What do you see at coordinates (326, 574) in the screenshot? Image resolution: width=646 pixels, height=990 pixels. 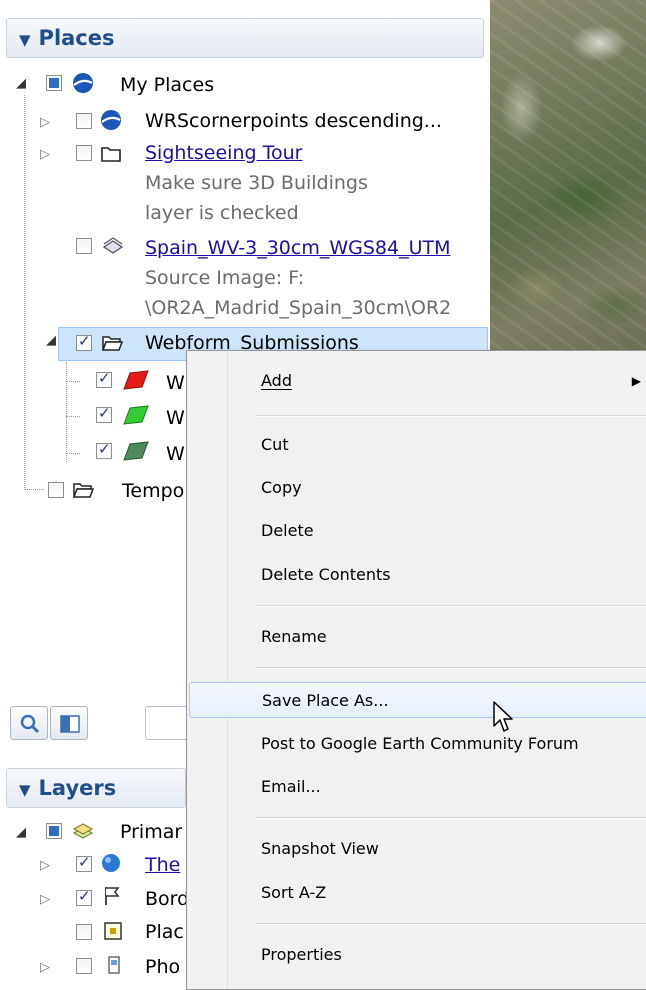 I see `menu-item-label: Delete Contents` at bounding box center [326, 574].